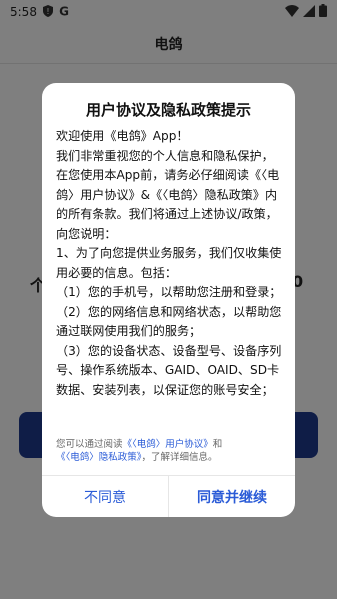  I want to click on dialog-actions: 不同意 同意并继续, so click(168, 496).